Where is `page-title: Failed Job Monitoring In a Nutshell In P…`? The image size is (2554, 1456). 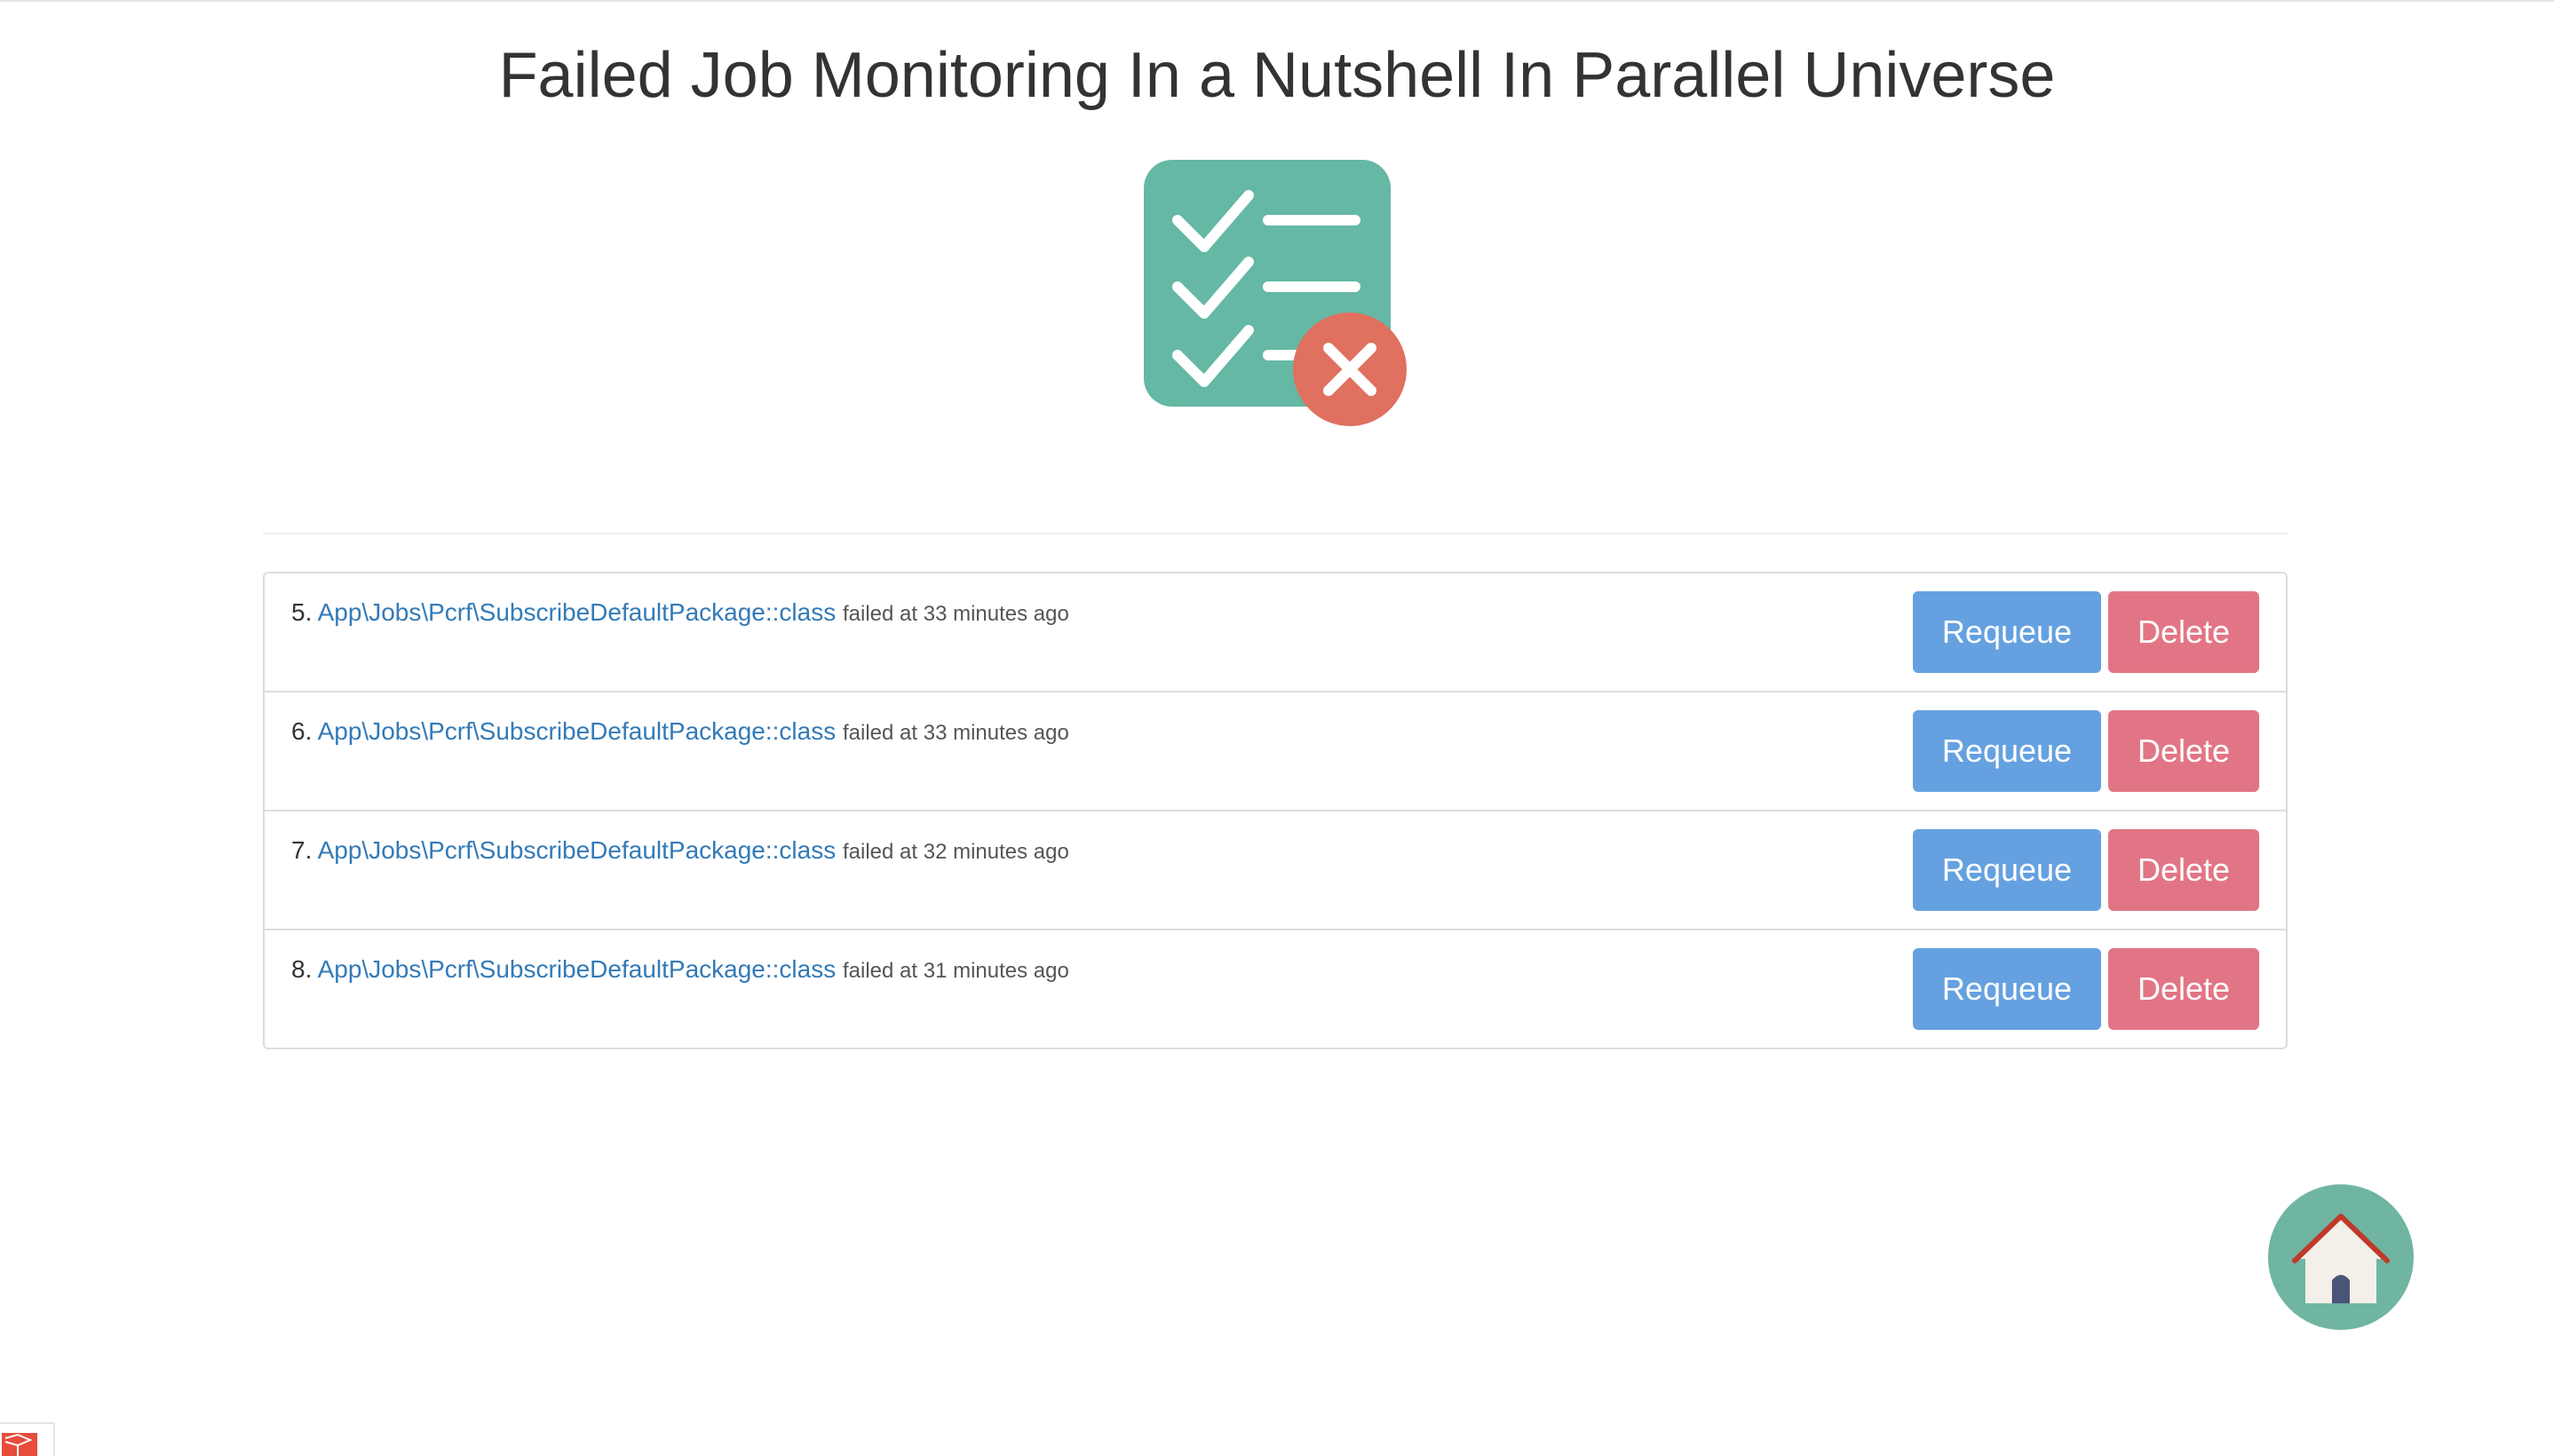 page-title: Failed Job Monitoring In a Nutshell In P… is located at coordinates (1277, 75).